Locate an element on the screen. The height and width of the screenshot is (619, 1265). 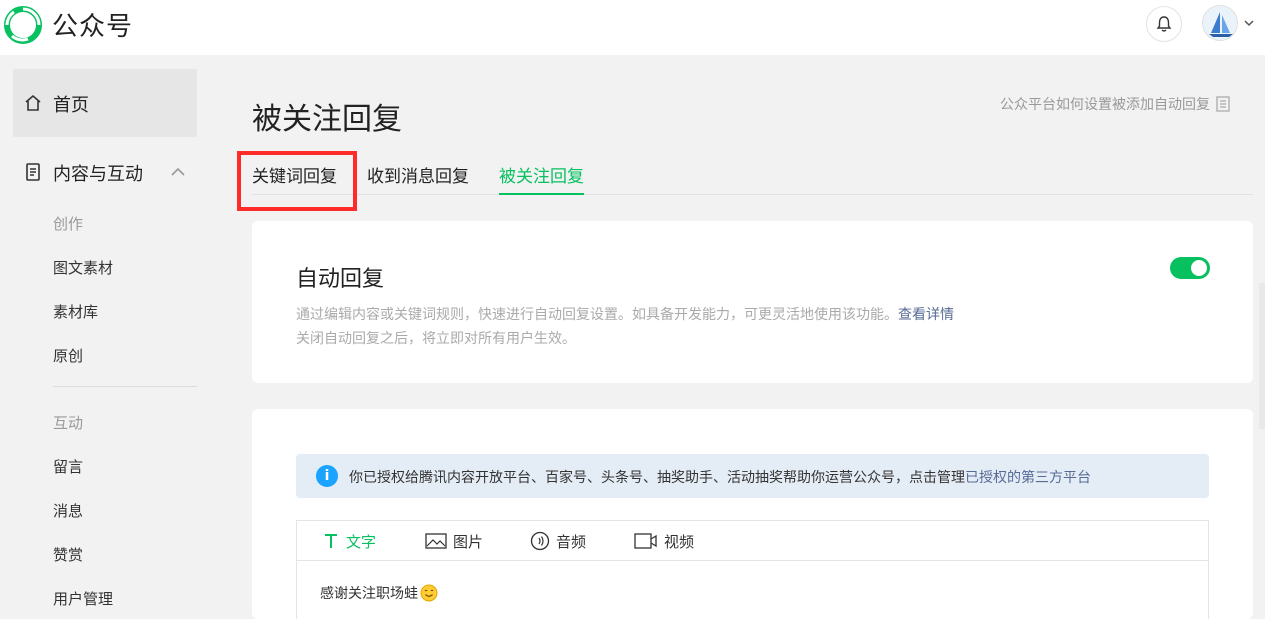
reply-tabs: 关键词回复 收到消息回复 被关注回复 is located at coordinates (752, 178).